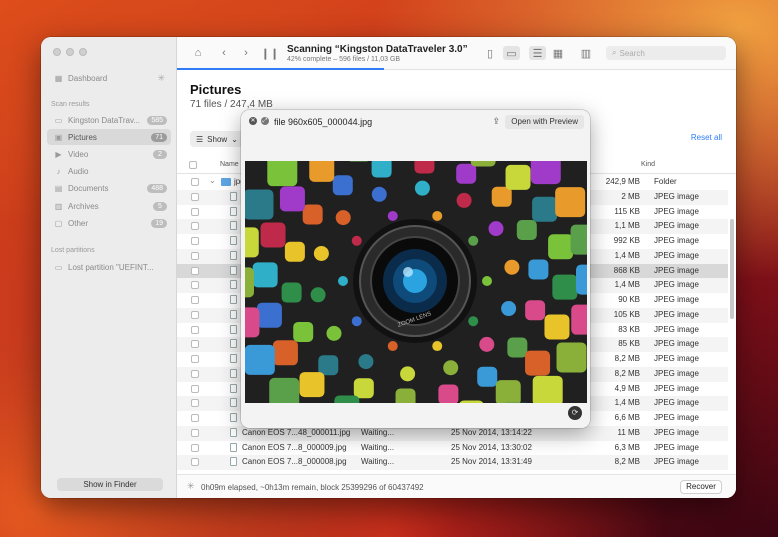  What do you see at coordinates (265, 121) in the screenshot?
I see `fullscreen-icon: ⤢` at bounding box center [265, 121].